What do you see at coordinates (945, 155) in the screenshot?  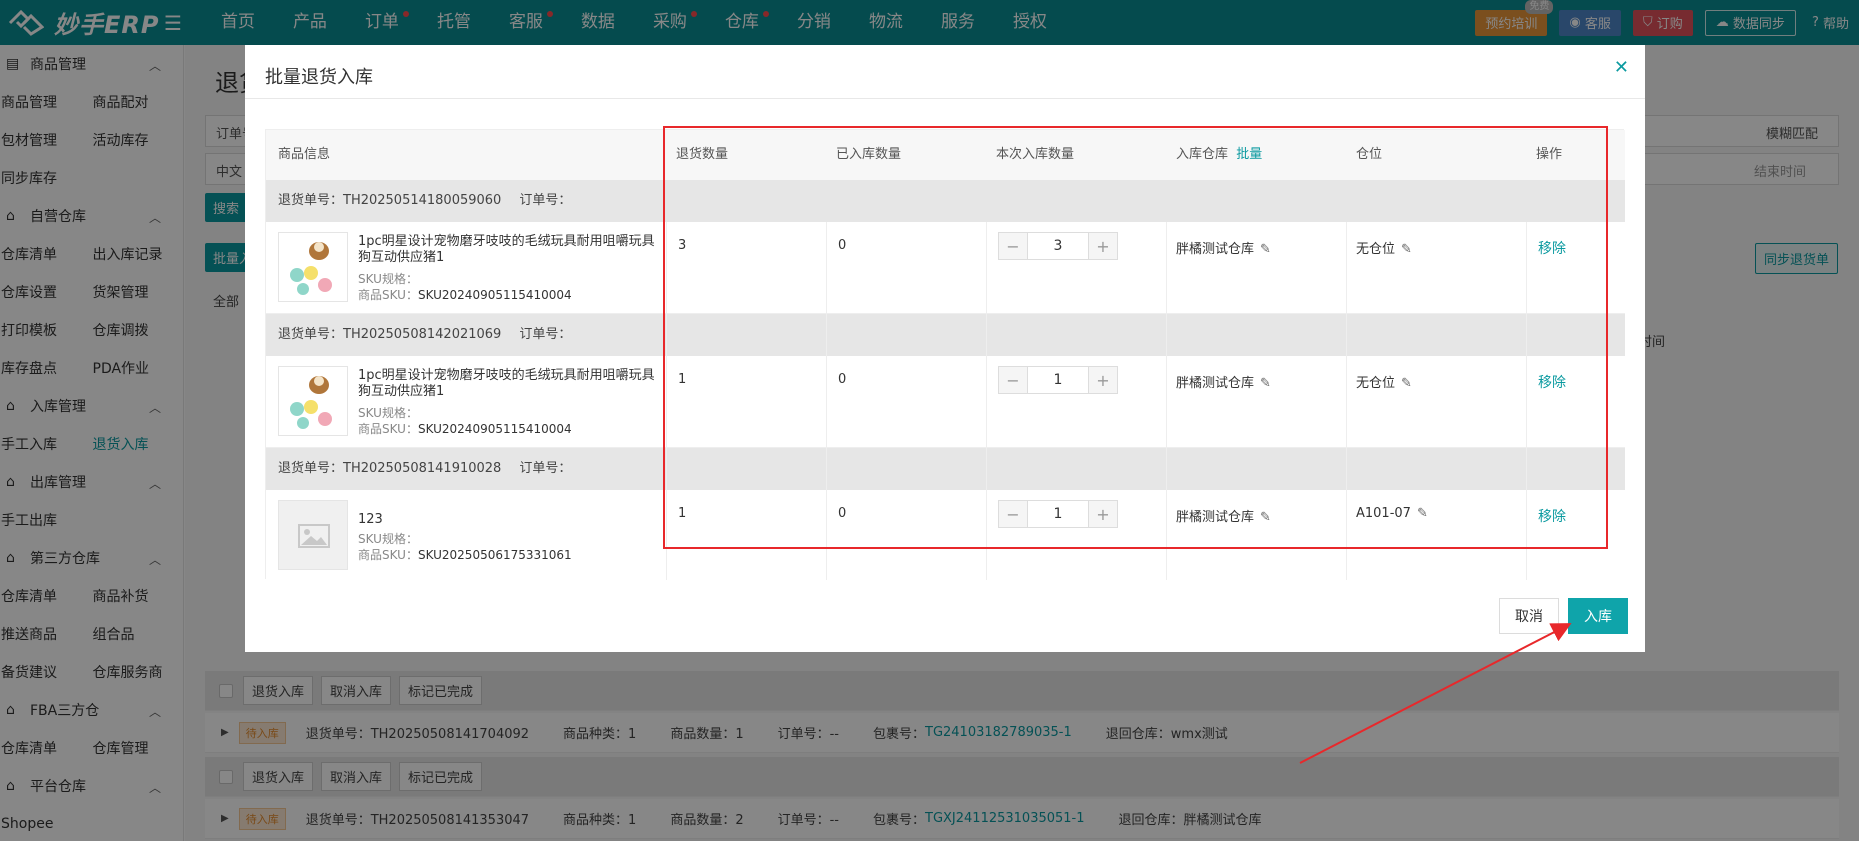 I see `table-header` at bounding box center [945, 155].